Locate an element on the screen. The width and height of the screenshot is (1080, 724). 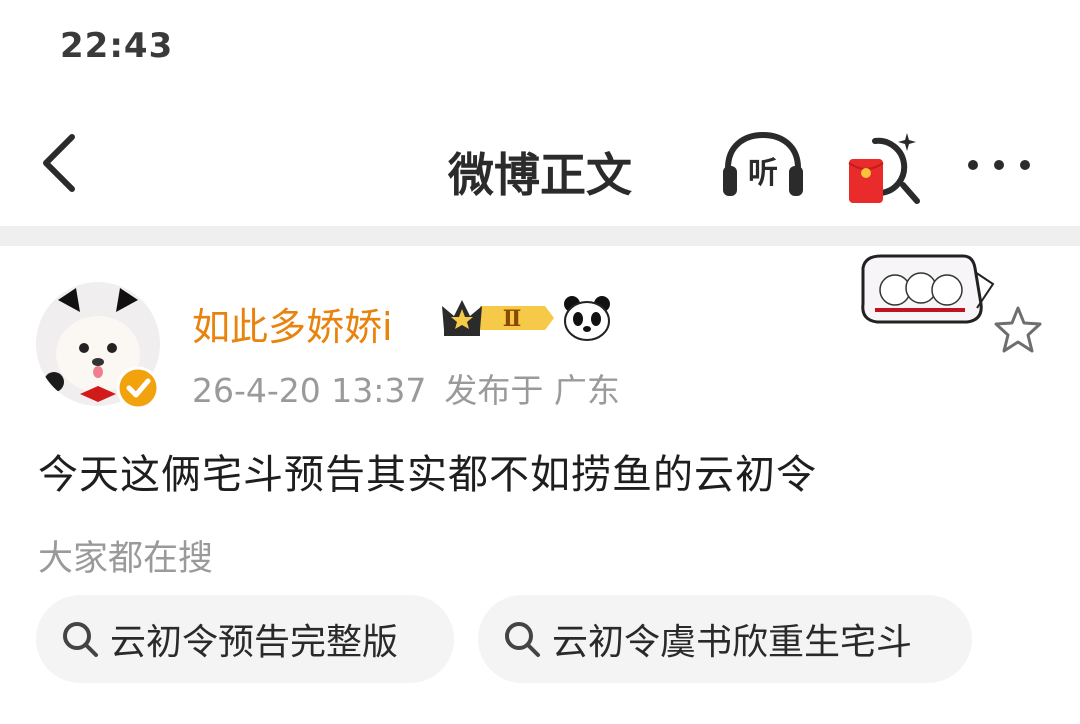
status-bar-time: 22:43 is located at coordinates (117, 46).